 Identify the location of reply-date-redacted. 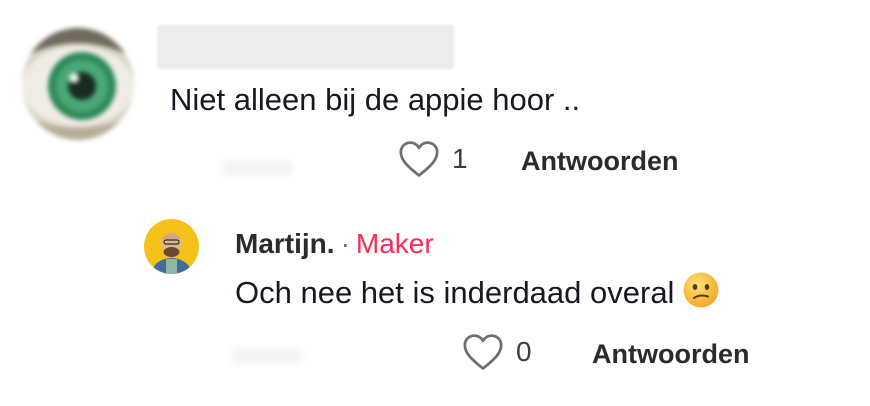
(267, 356).